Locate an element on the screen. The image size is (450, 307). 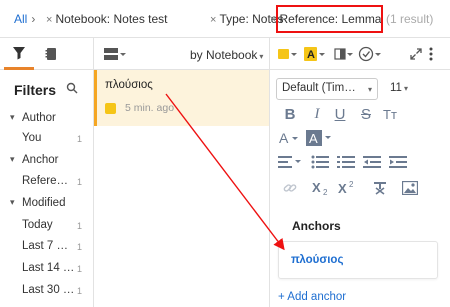
strikethrough-button: S is located at coordinates (366, 114).